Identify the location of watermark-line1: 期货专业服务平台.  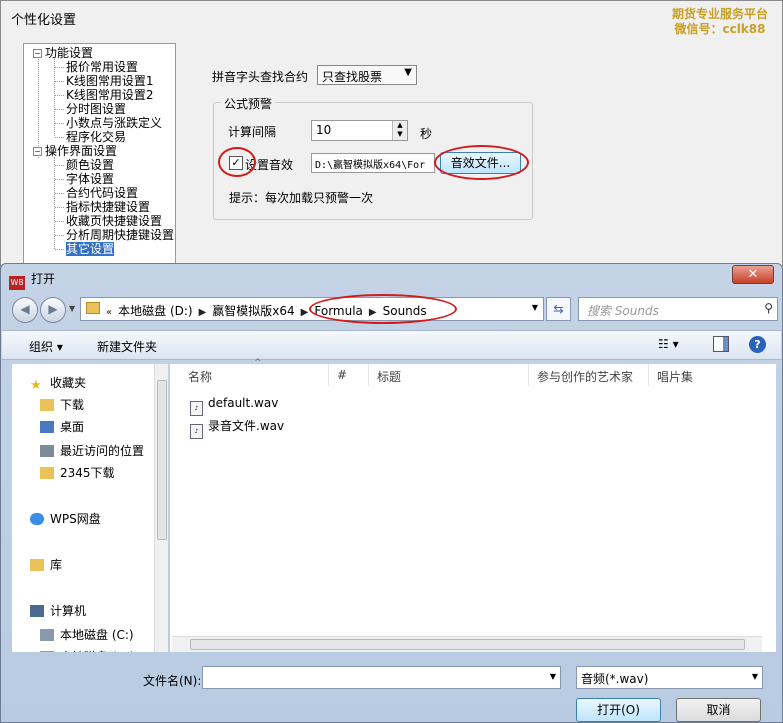
(719, 14).